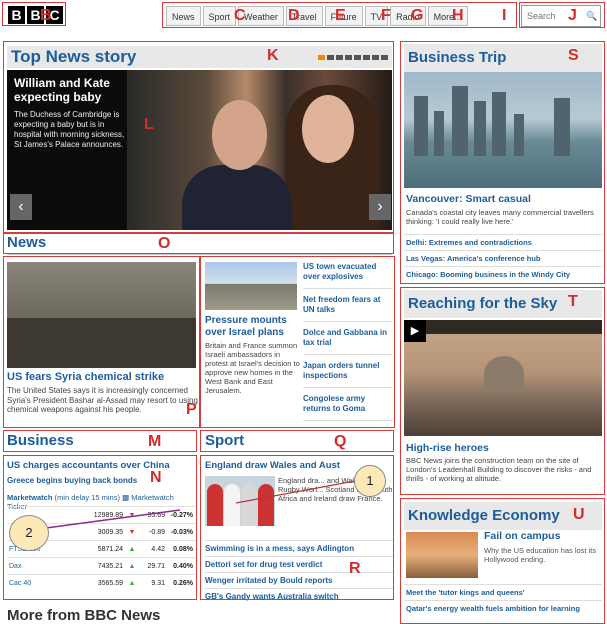 The image size is (607, 624). Describe the element at coordinates (447, 448) in the screenshot. I see `sky-title: High-rise heroes` at that location.